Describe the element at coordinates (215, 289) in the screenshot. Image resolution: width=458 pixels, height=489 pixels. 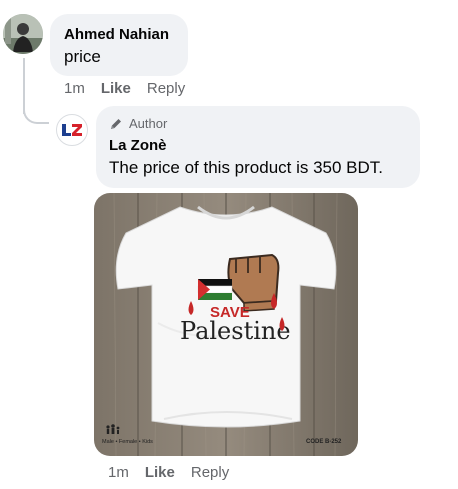
I see `palestine-flag-icon` at that location.